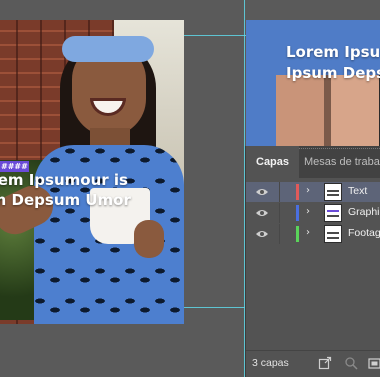 The height and width of the screenshot is (377, 380). What do you see at coordinates (273, 162) in the screenshot?
I see `tab-capas: Capas` at bounding box center [273, 162].